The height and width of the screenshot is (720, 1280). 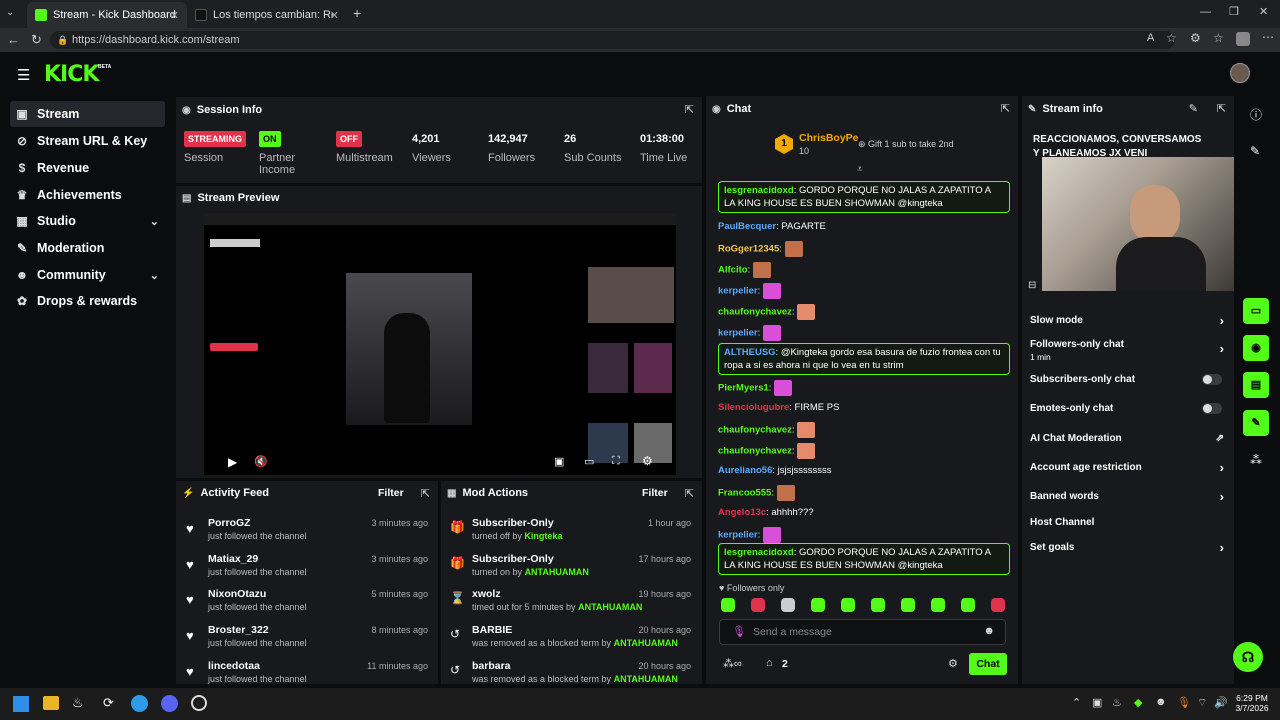 I want to click on steam-icon: ♨, so click(x=78, y=703).